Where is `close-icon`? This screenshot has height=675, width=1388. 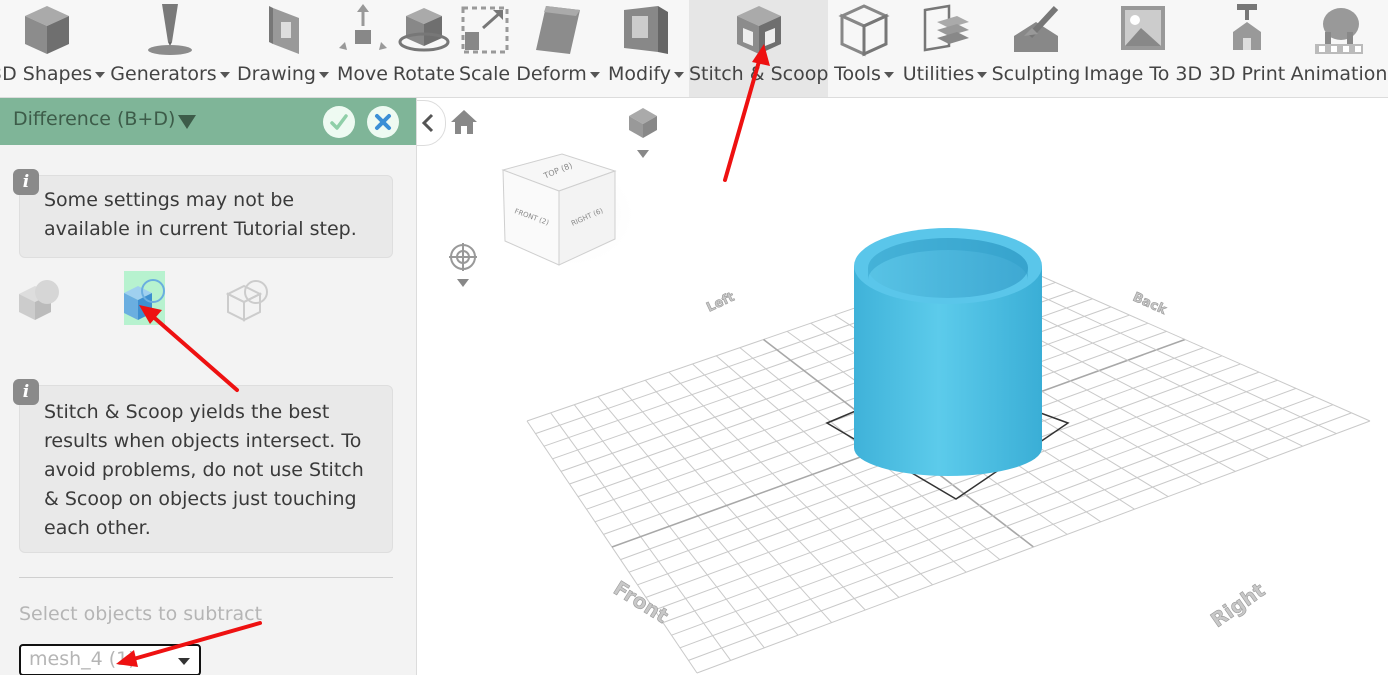
close-icon is located at coordinates (383, 122).